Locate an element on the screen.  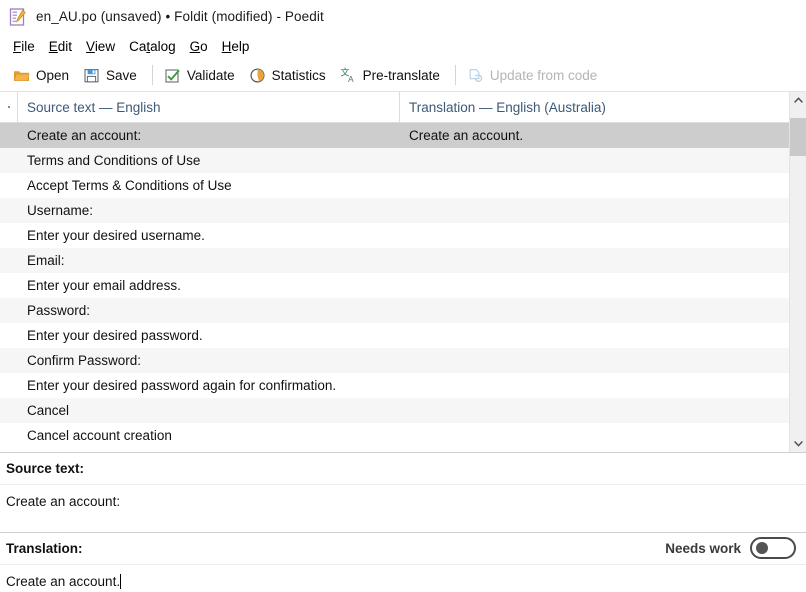
catalog-scrollbar is located at coordinates (797, 272).